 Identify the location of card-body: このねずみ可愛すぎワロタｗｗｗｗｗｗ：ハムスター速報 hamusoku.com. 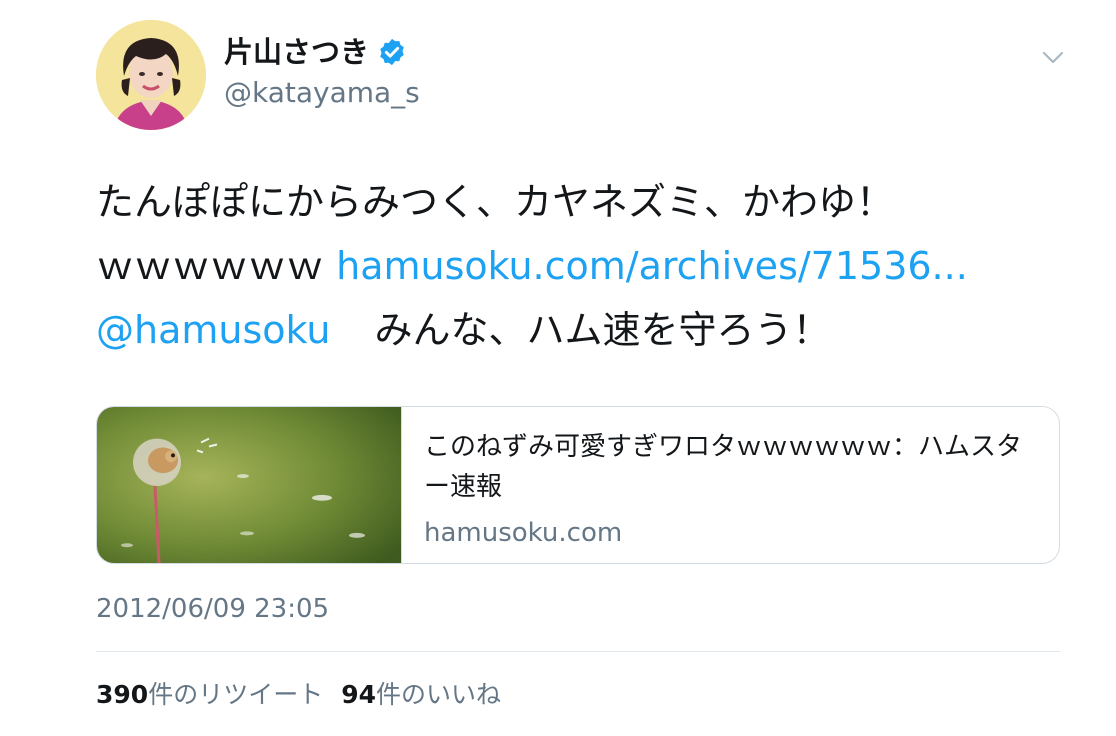
(730, 485).